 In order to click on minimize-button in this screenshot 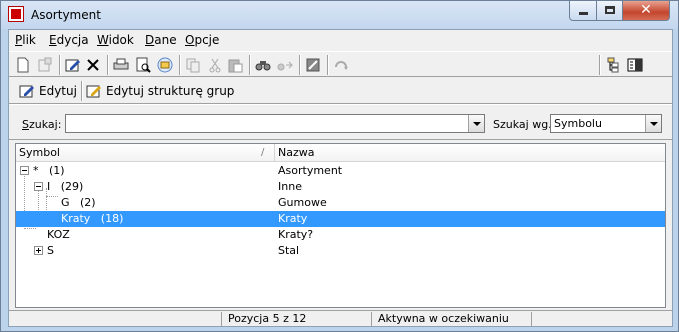, I will do `click(583, 11)`.